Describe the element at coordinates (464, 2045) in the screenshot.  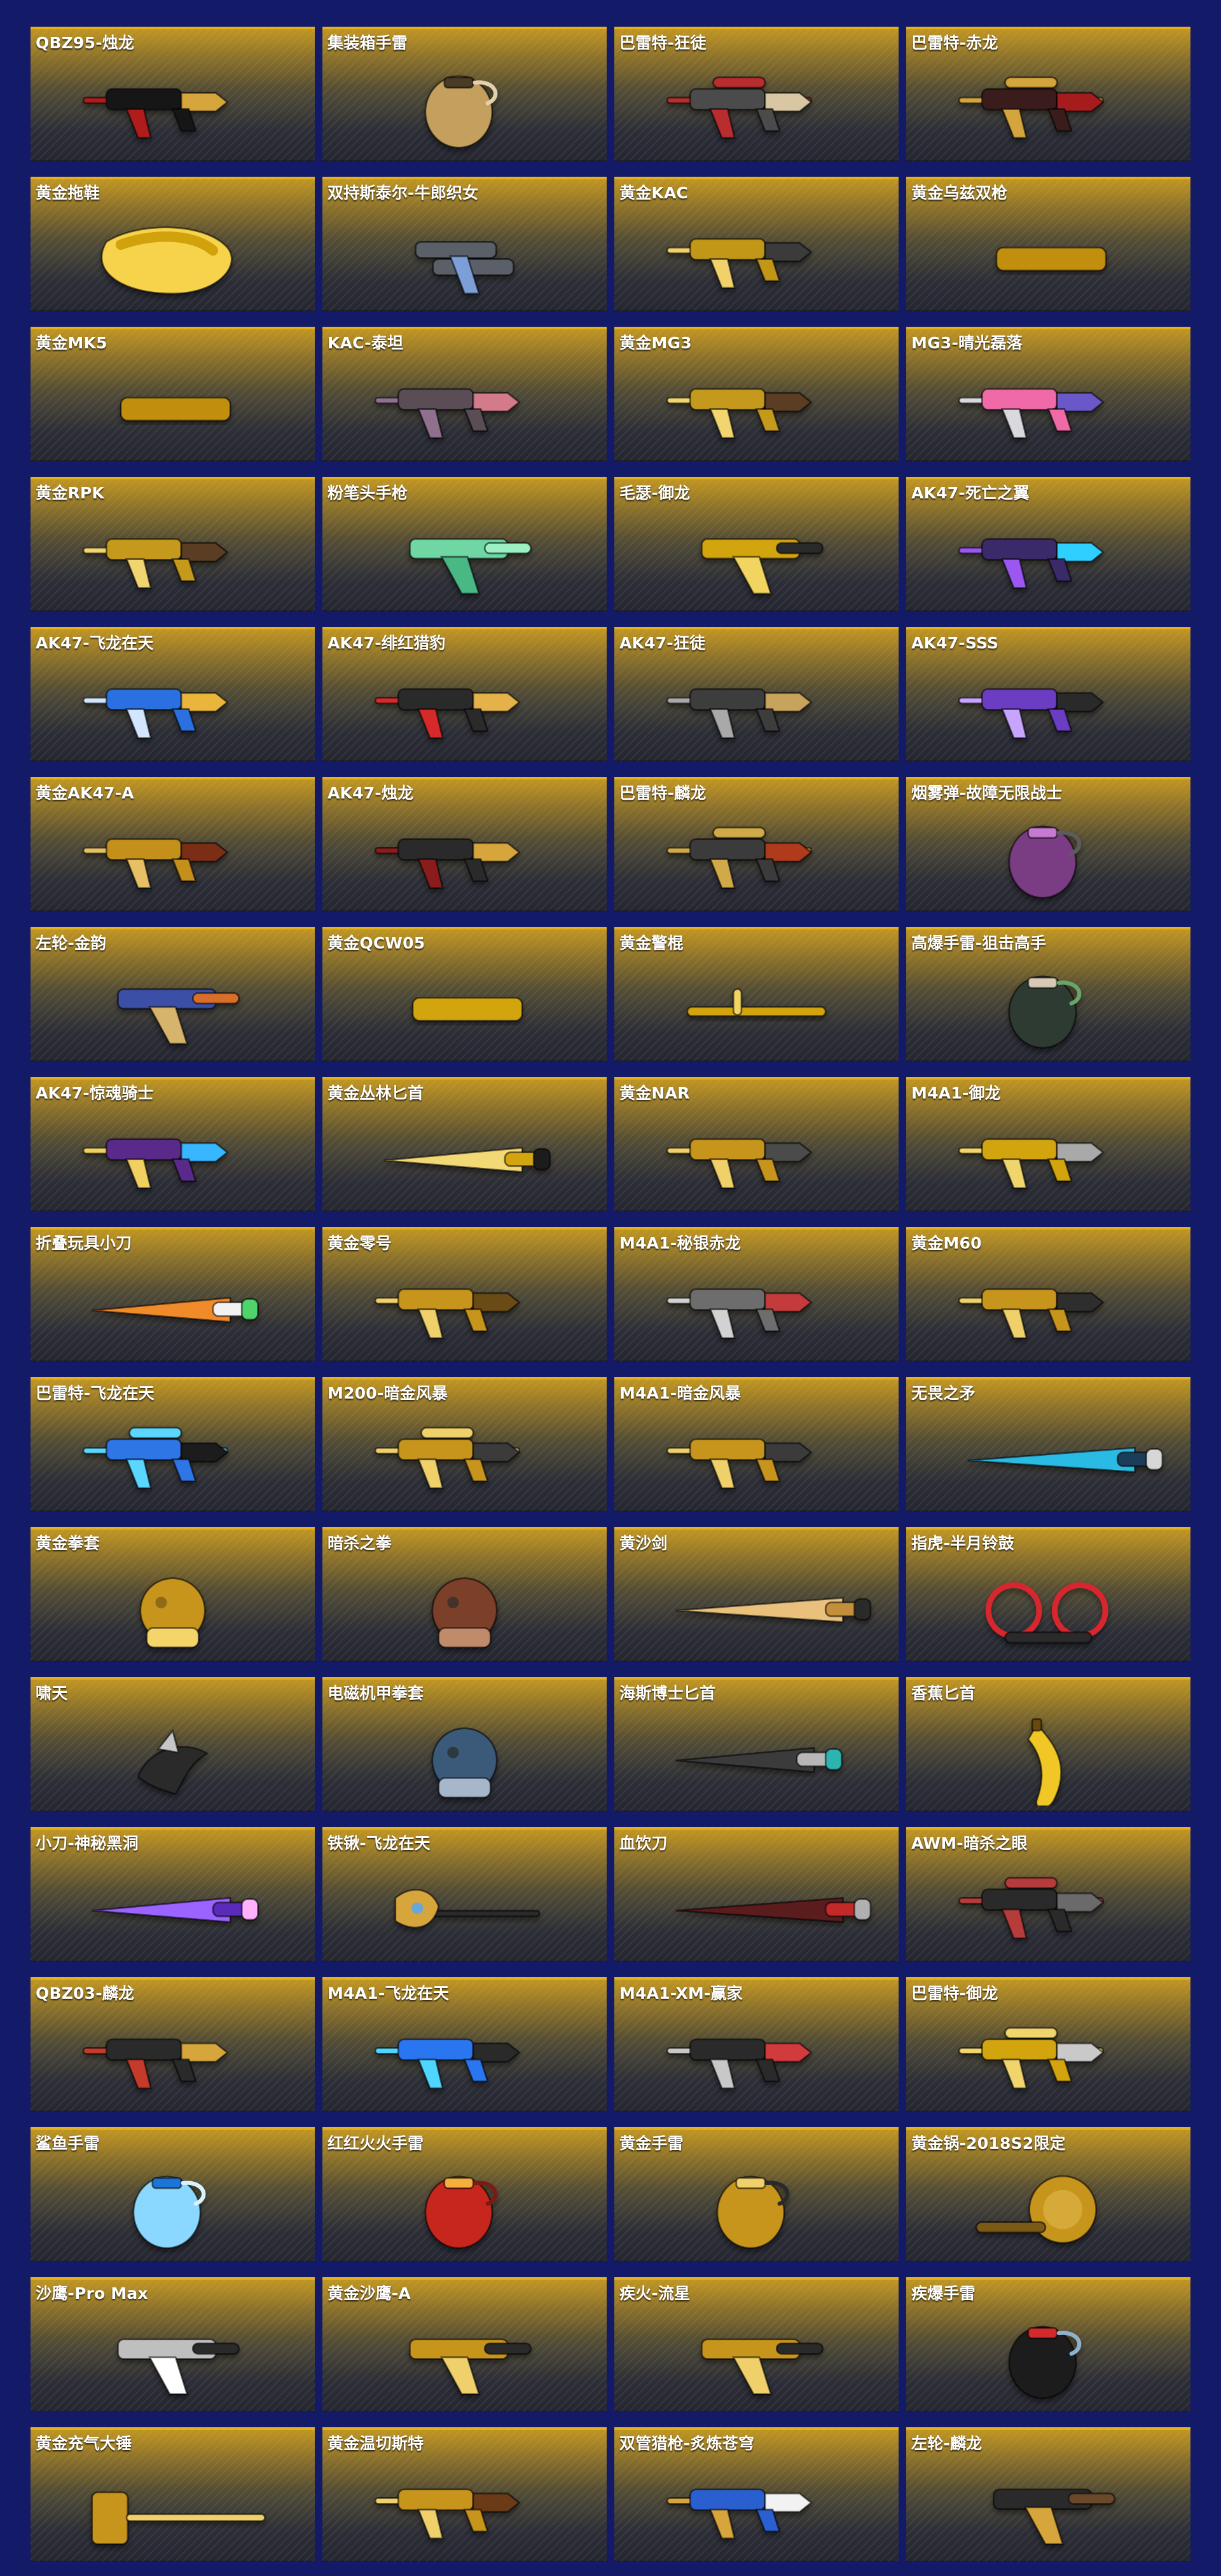
I see `item-card: M4A1-飞龙在天` at that location.